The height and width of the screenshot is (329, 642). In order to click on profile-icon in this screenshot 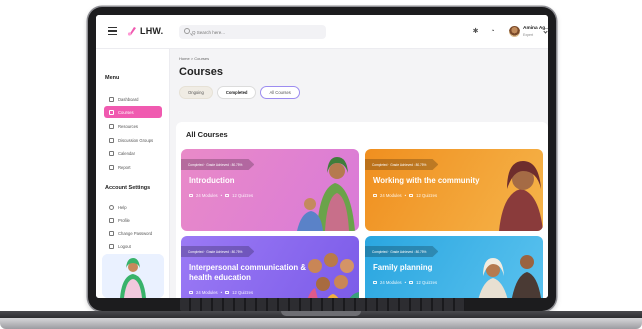, I will do `click(111, 220)`.